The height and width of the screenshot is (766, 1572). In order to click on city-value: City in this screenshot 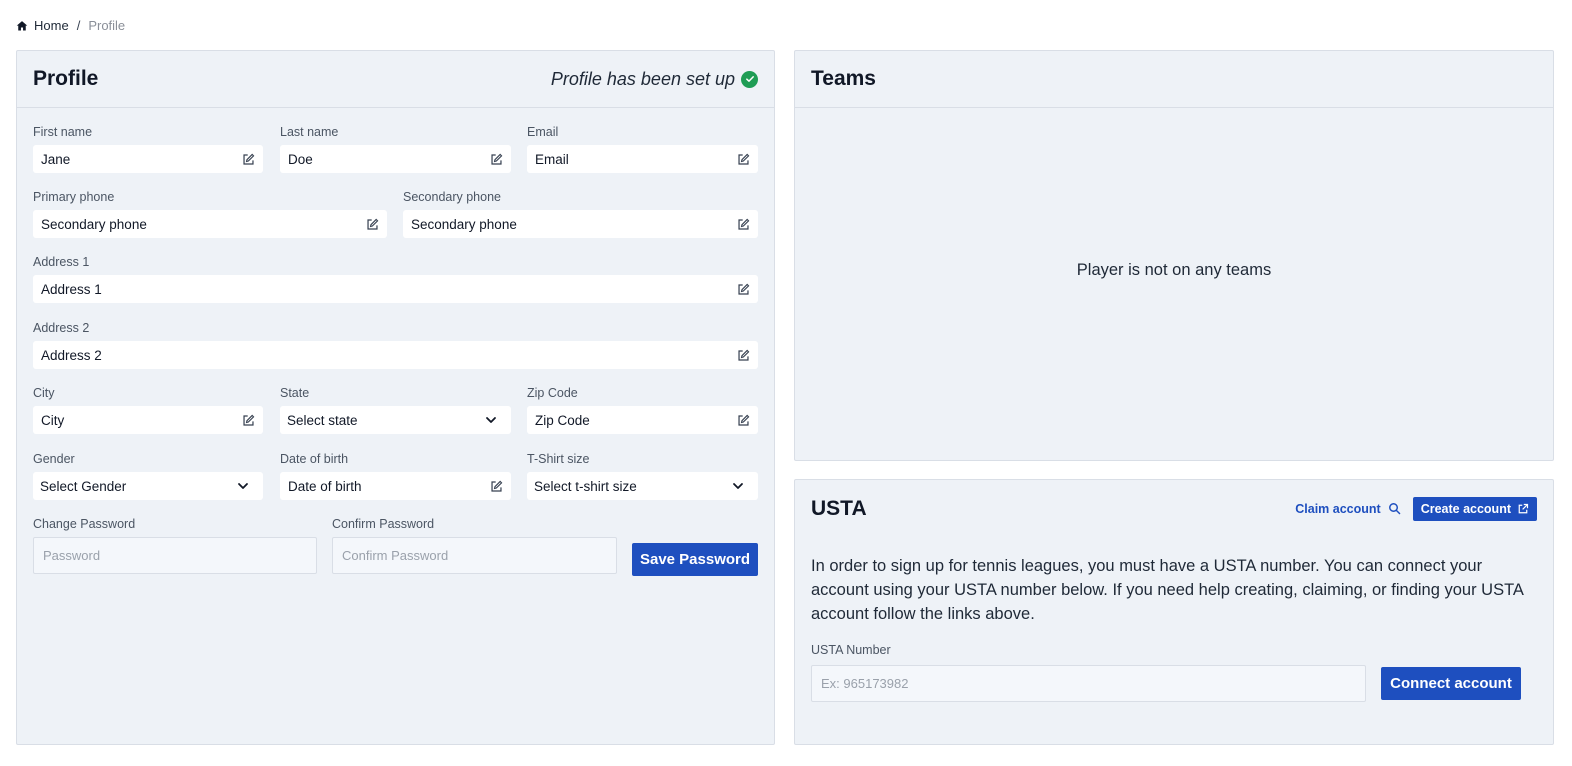, I will do `click(53, 420)`.